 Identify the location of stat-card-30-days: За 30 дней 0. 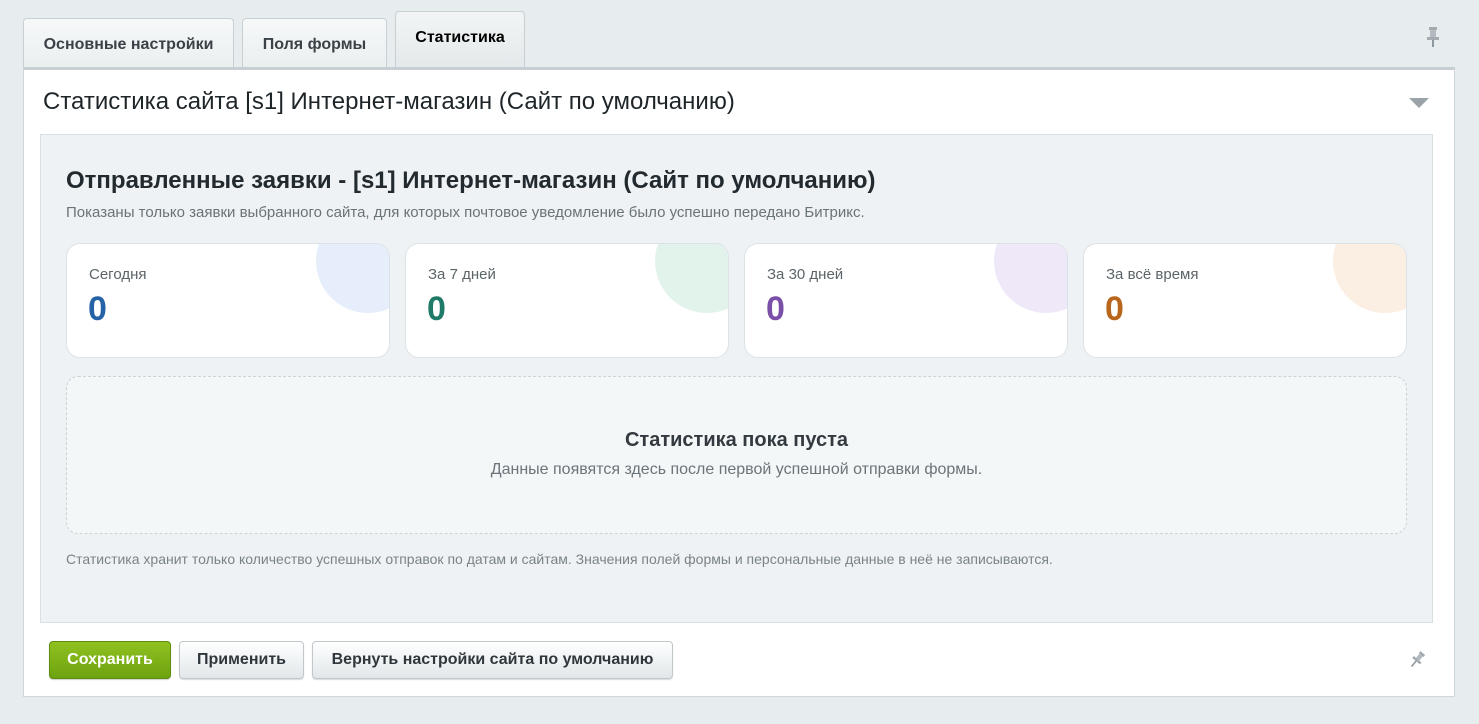
(906, 300).